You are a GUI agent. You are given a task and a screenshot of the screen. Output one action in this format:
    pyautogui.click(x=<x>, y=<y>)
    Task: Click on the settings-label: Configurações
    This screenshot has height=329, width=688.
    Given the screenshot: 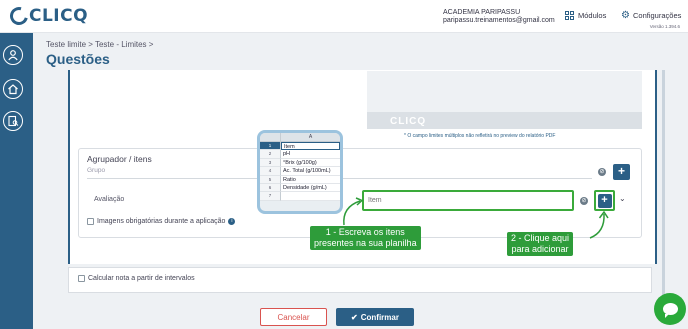 What is the action you would take?
    pyautogui.click(x=657, y=15)
    